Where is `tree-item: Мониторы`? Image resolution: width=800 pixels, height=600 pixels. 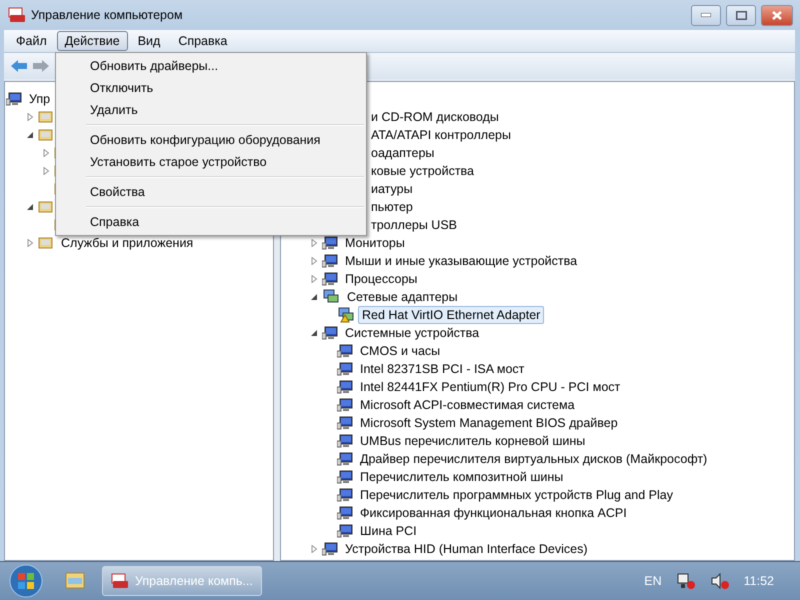 tree-item: Мониторы is located at coordinates (375, 243).